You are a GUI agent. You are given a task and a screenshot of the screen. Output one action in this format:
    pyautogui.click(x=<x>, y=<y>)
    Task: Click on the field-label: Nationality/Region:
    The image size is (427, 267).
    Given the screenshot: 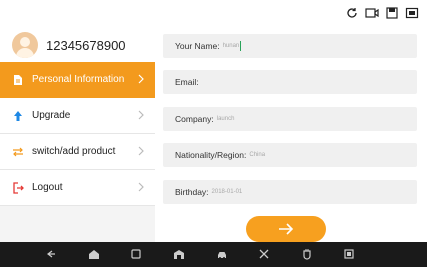 What is the action you would take?
    pyautogui.click(x=211, y=155)
    